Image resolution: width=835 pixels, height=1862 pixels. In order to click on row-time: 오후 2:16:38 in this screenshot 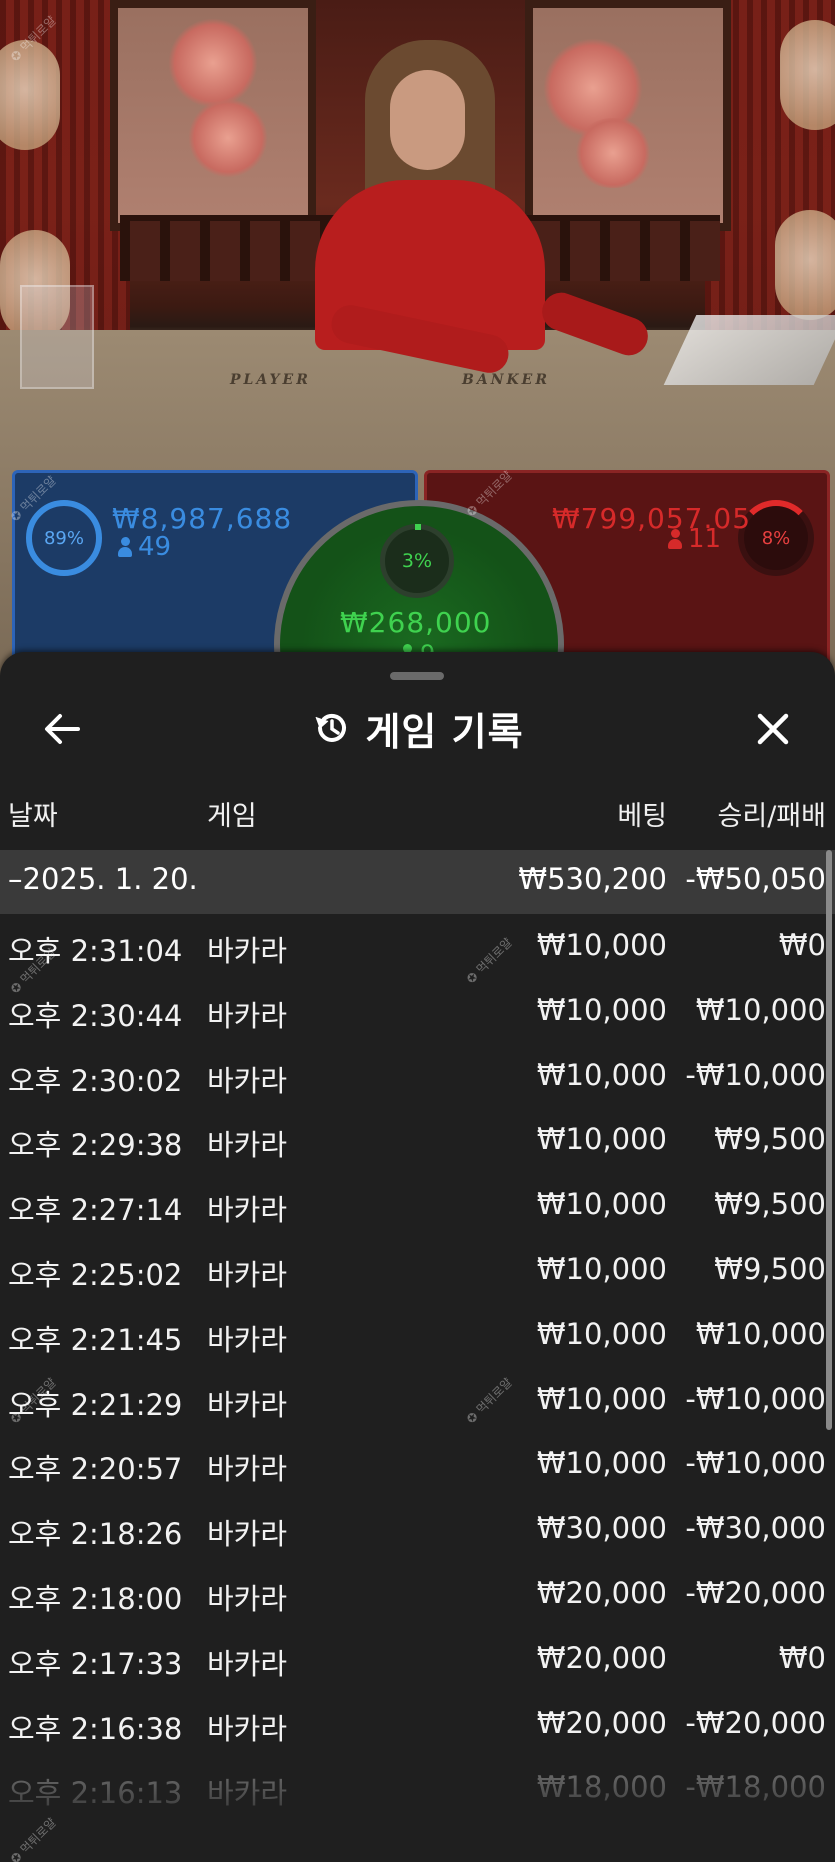, I will do `click(95, 1728)`.